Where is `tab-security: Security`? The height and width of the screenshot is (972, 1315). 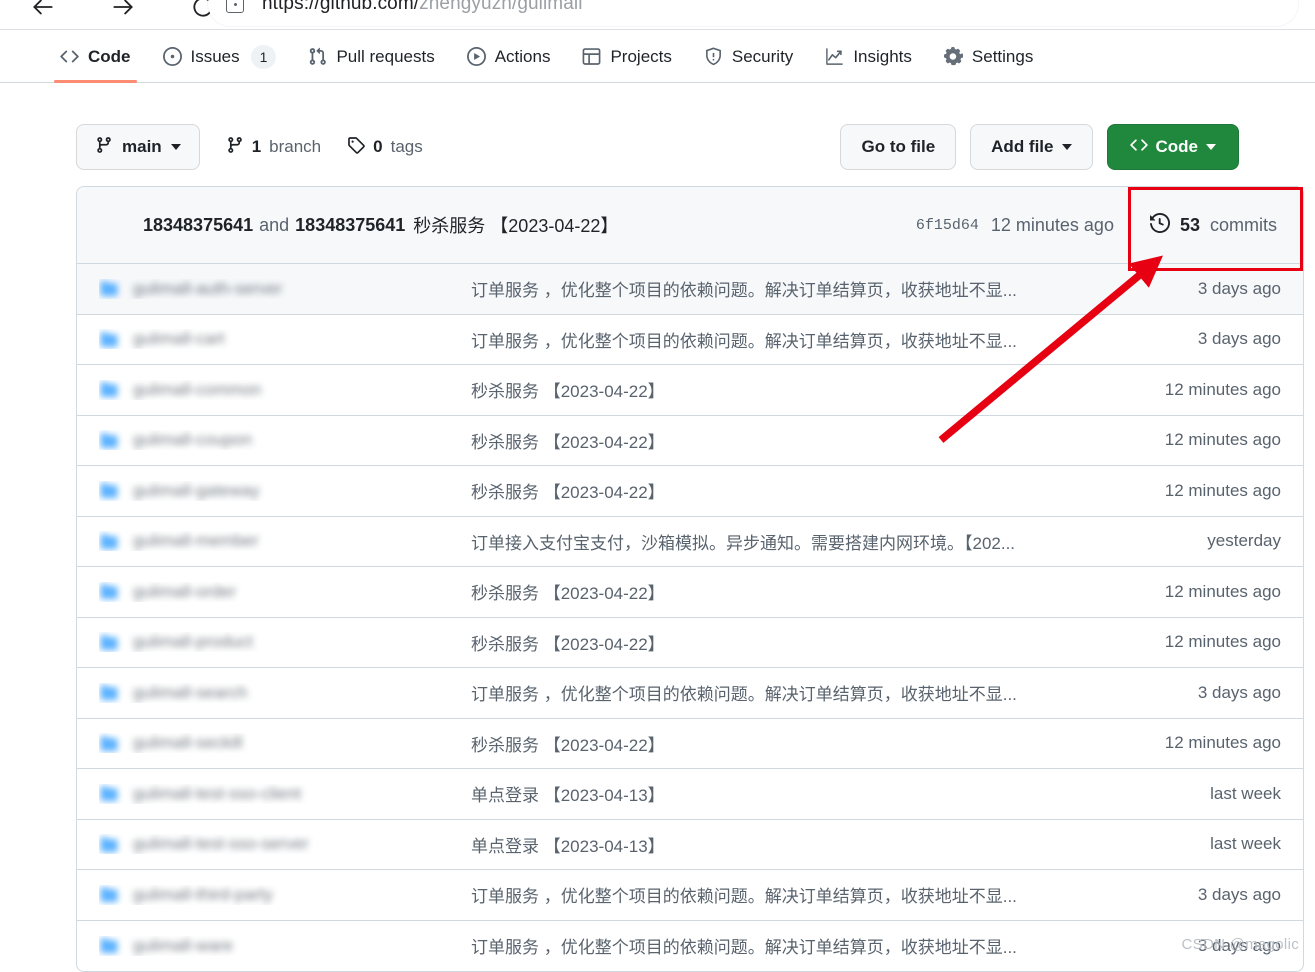
tab-security: Security is located at coordinates (748, 57).